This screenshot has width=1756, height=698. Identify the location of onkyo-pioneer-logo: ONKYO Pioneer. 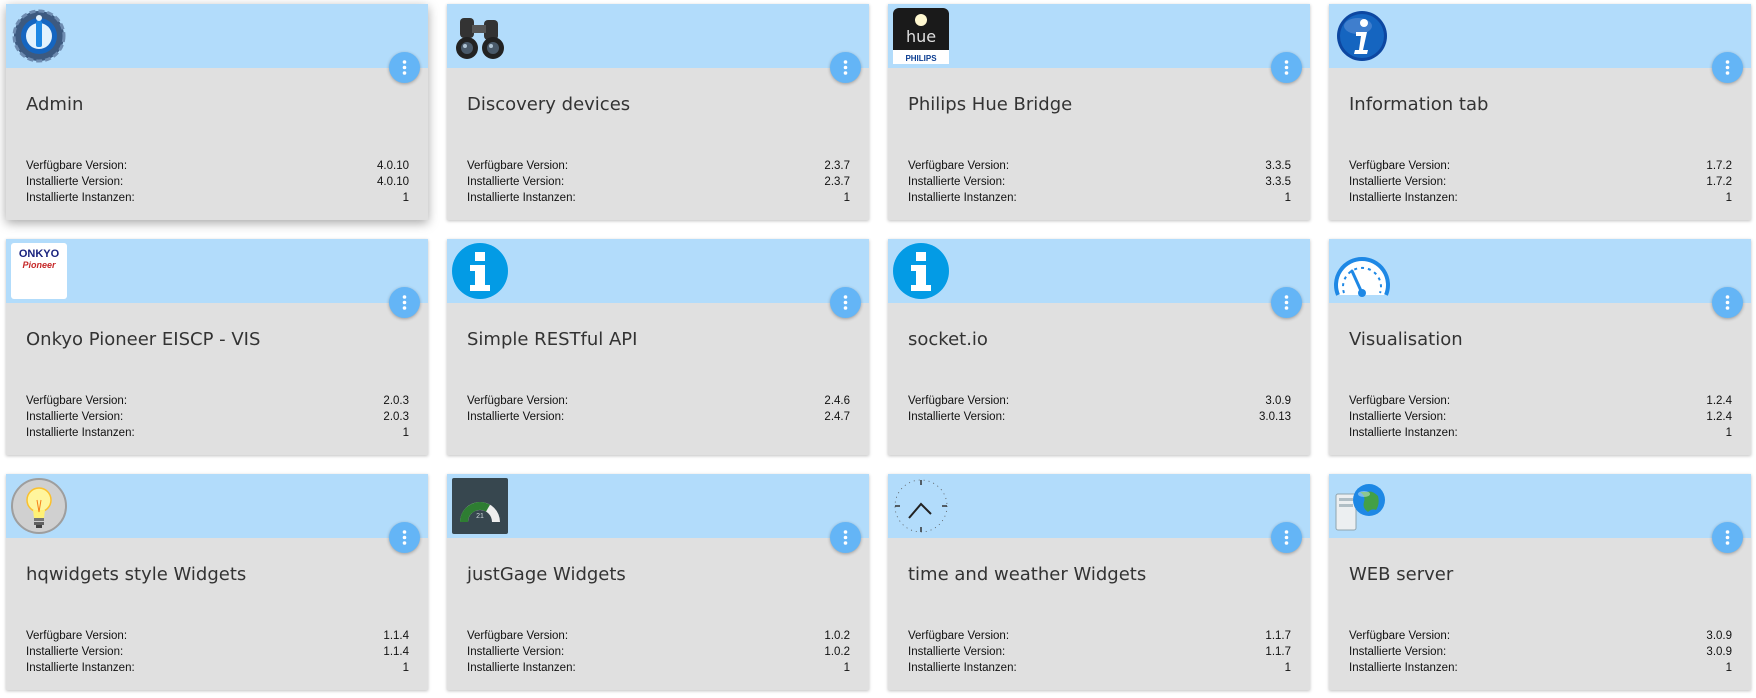
(39, 271).